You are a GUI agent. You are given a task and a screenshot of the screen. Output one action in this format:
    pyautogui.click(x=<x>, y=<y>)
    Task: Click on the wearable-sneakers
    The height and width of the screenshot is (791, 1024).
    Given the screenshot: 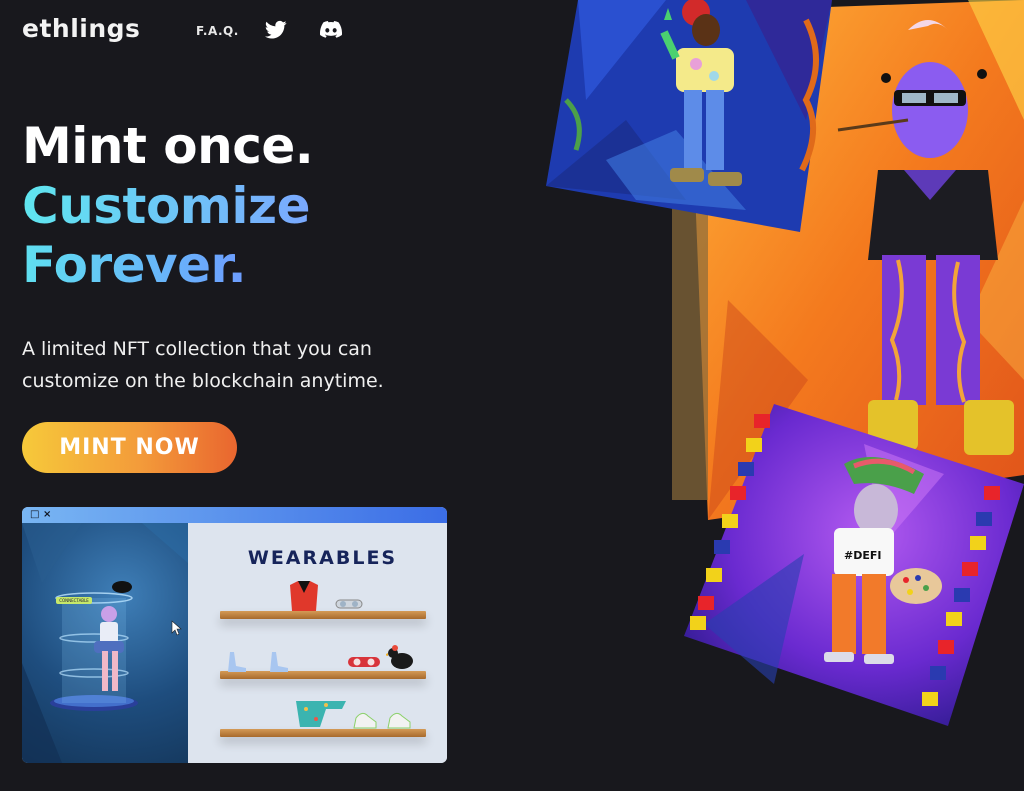 What is the action you would take?
    pyautogui.click(x=384, y=720)
    